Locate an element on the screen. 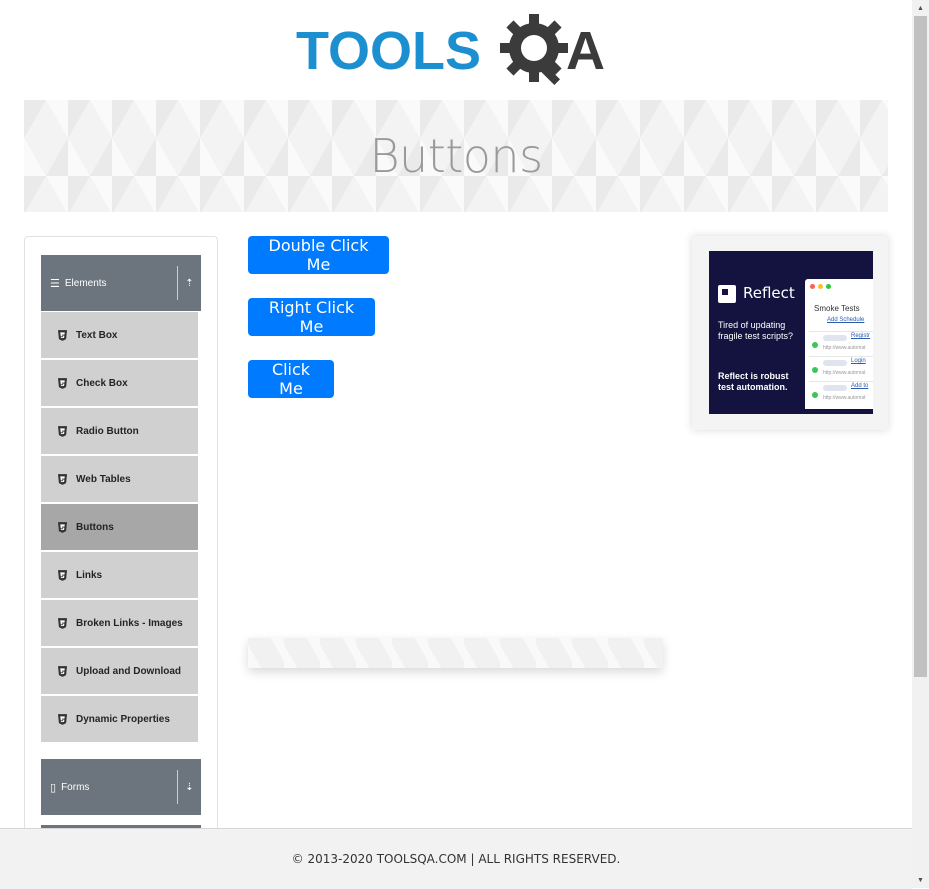  sidebar-item-check-box: Check Box is located at coordinates (119, 383).